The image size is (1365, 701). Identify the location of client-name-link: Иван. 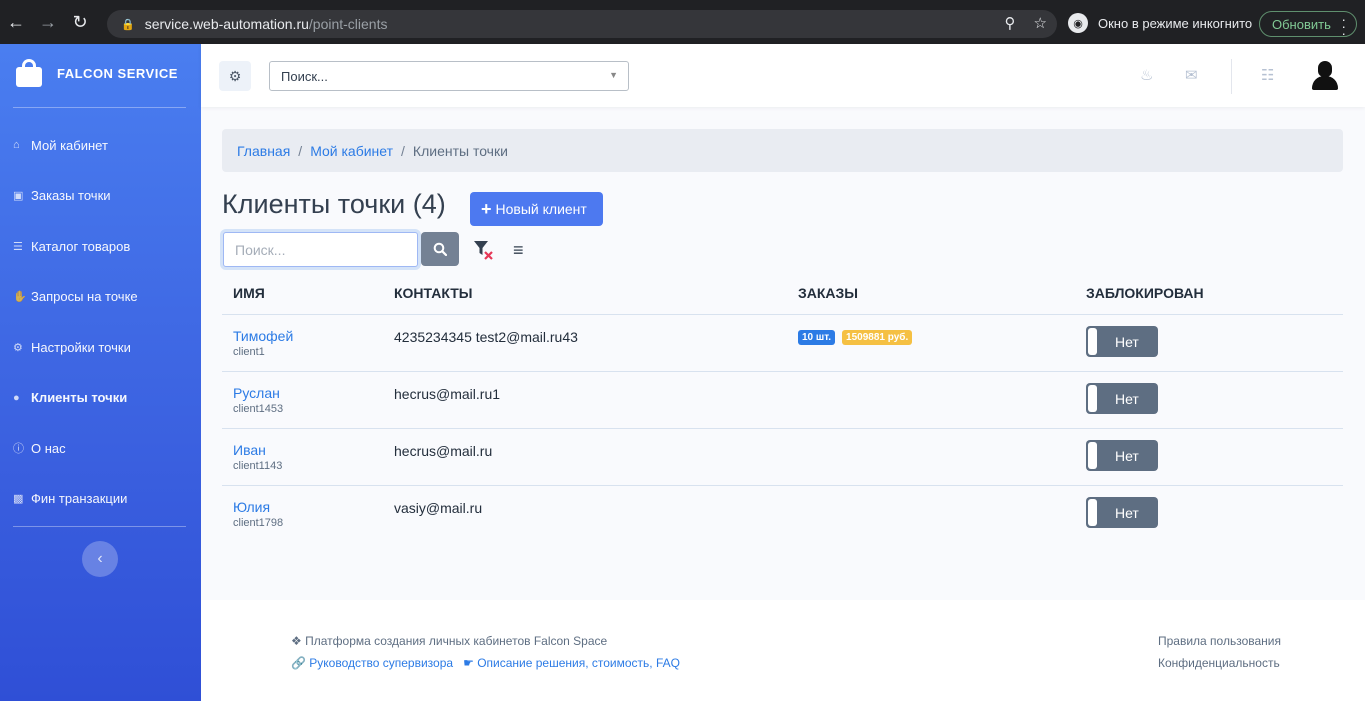
(257, 450).